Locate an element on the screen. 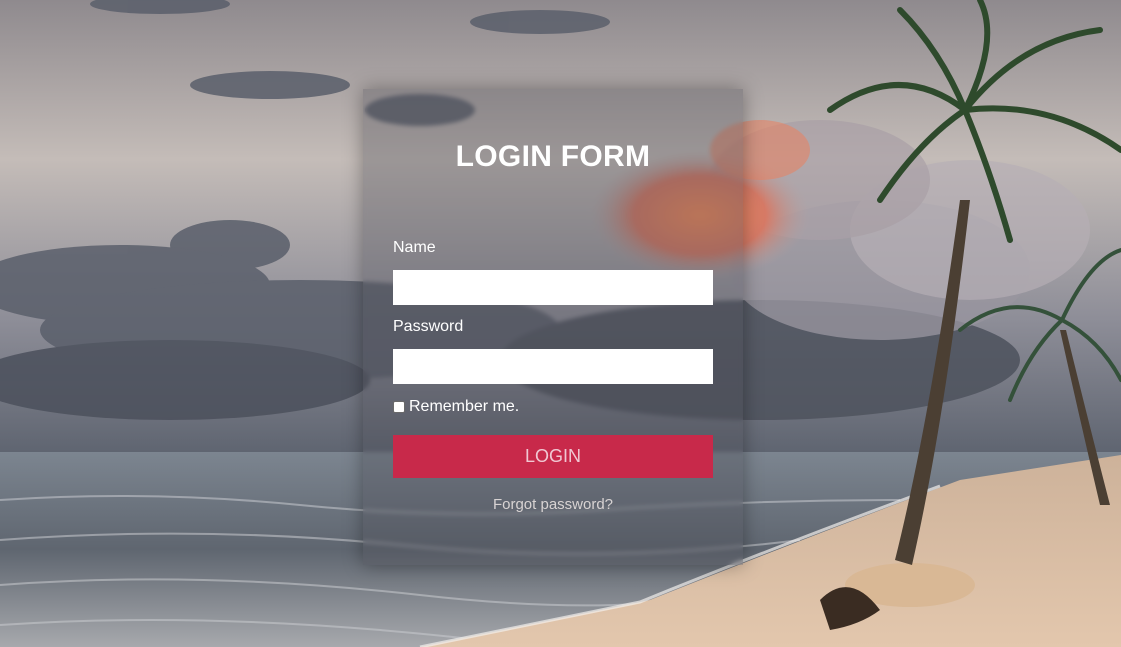  name-label: Name is located at coordinates (414, 247).